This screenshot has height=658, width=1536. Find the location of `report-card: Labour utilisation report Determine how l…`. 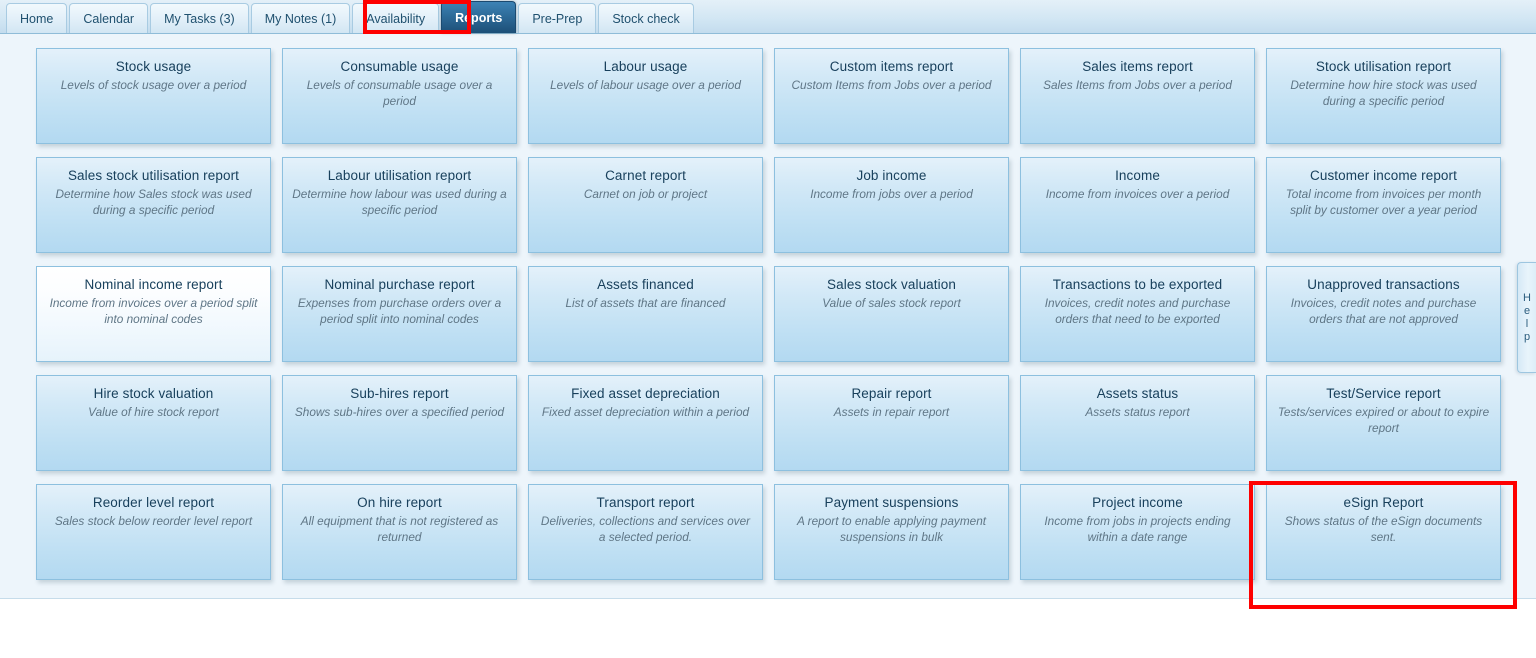

report-card: Labour utilisation report Determine how l… is located at coordinates (399, 205).